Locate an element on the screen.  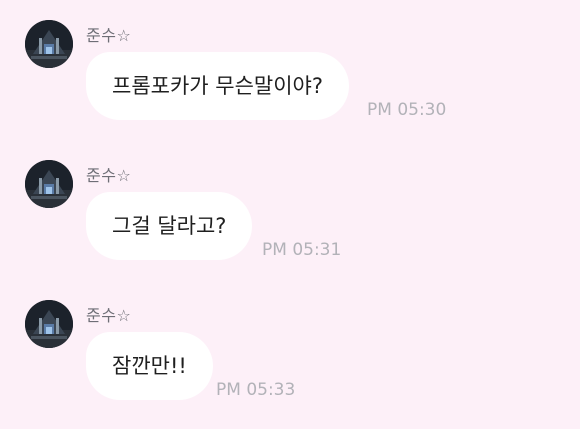
message-bubble: 그걸 달라고? is located at coordinates (169, 226).